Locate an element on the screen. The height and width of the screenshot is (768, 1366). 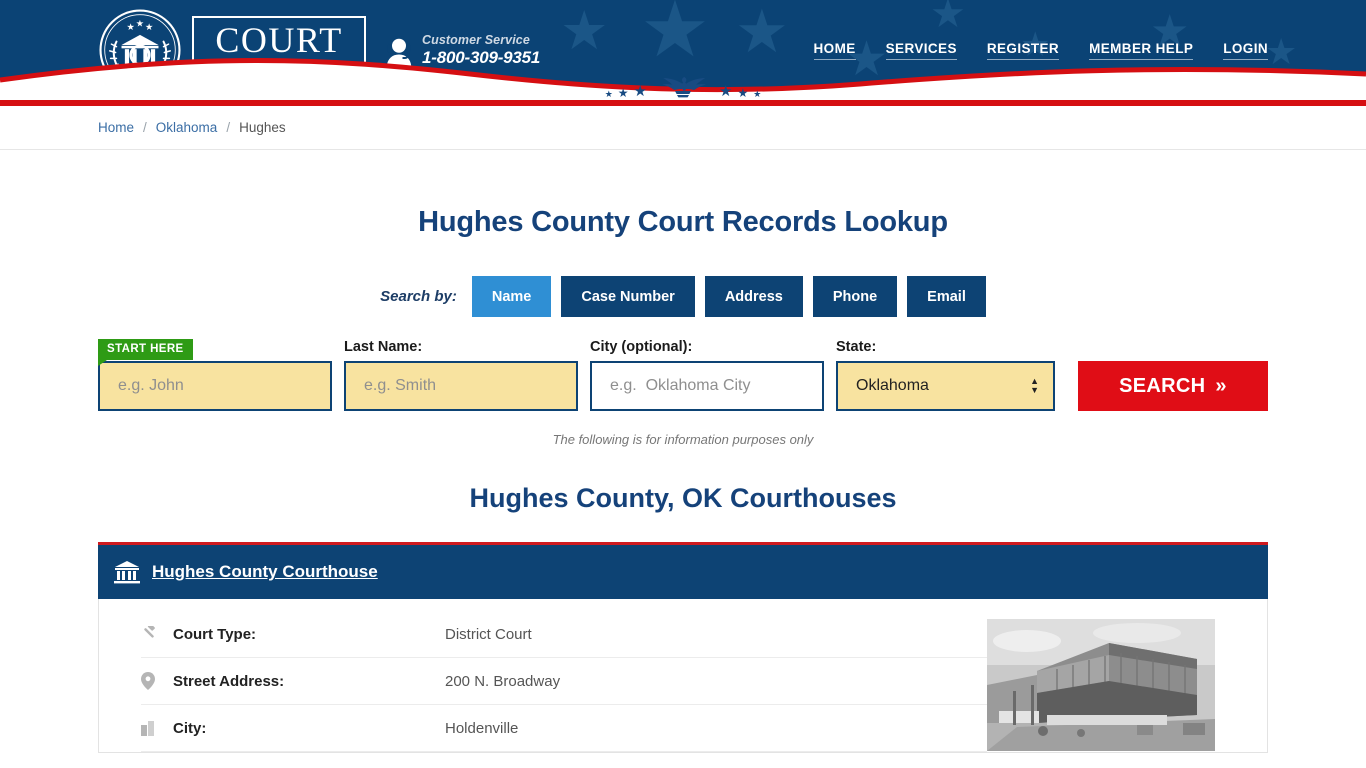
detail-value: District Court is located at coordinates (488, 634).